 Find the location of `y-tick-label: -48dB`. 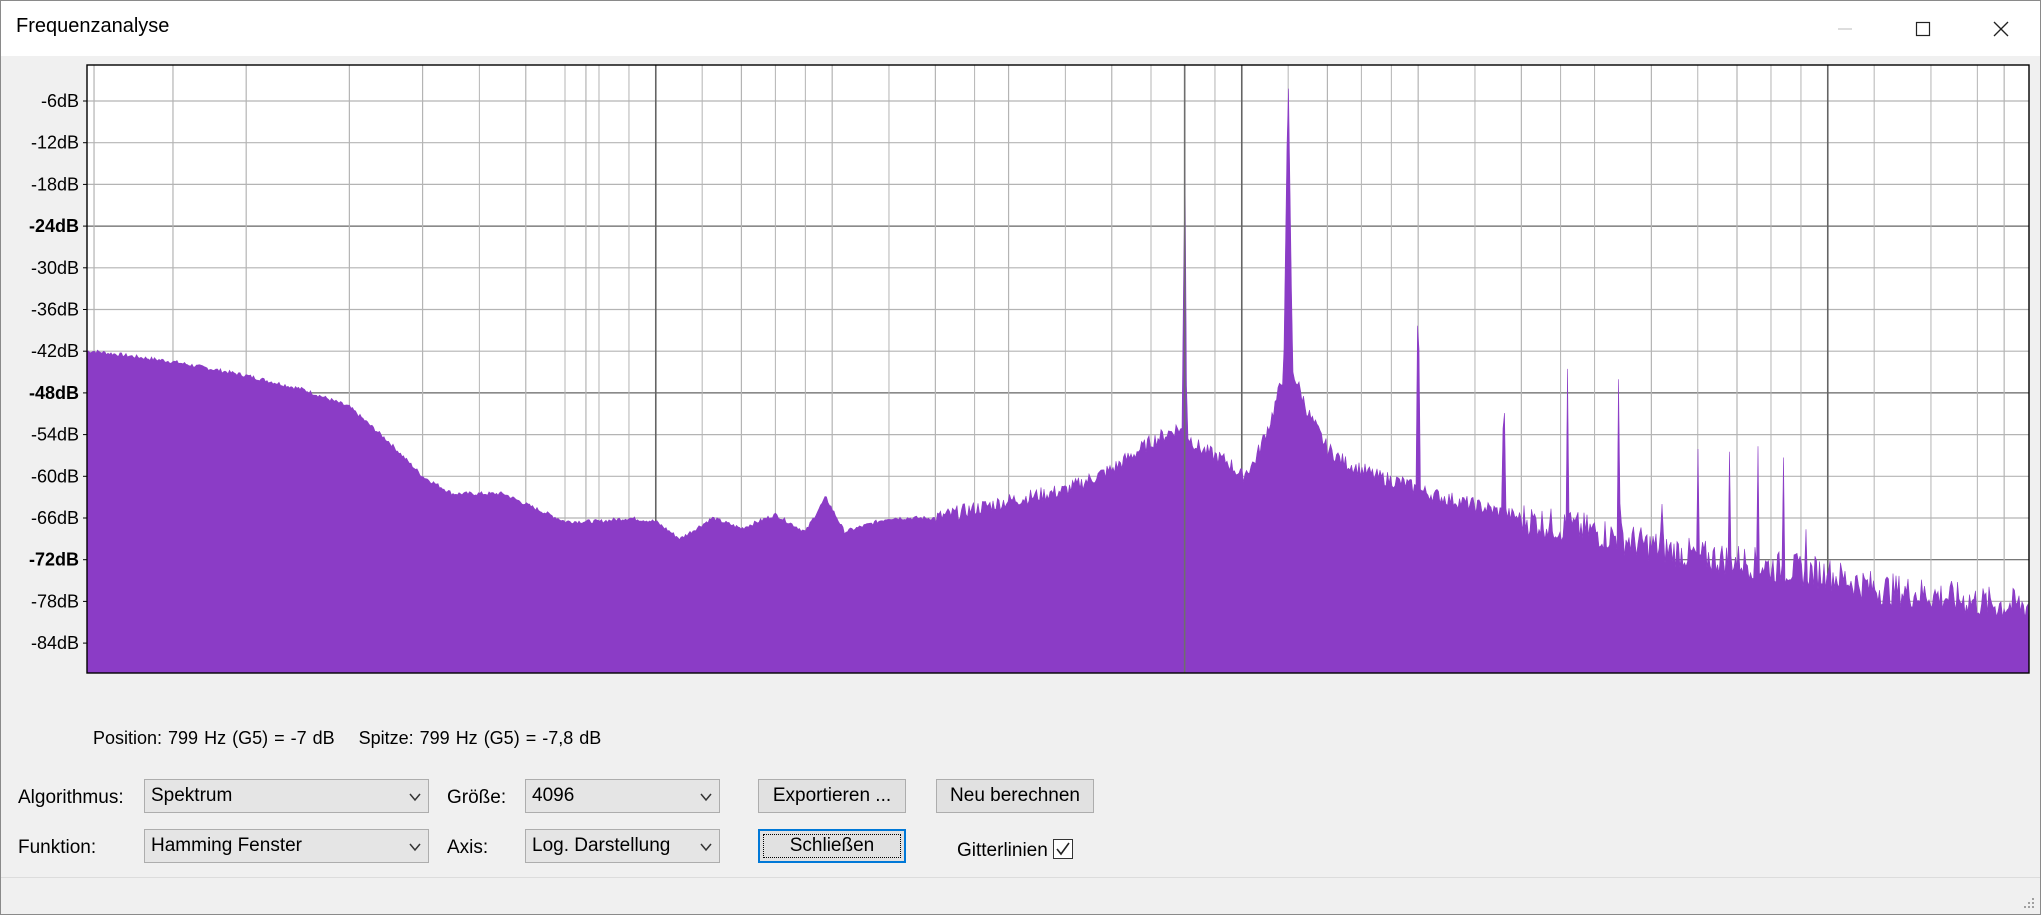

y-tick-label: -48dB is located at coordinates (54, 393).